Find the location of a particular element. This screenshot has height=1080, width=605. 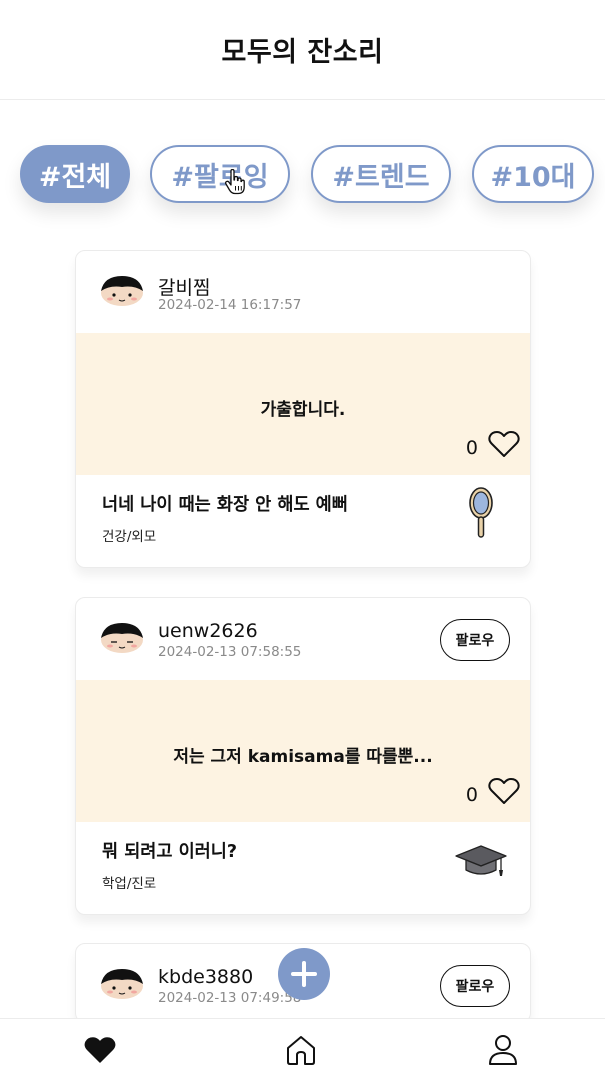

graduation-cap-icon is located at coordinates (481, 860).